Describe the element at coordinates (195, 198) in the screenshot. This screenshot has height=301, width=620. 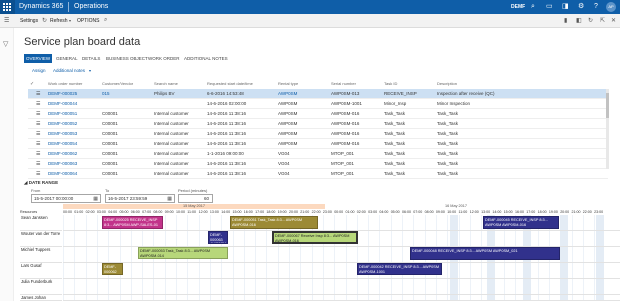
I see `period-minutes-field: 60` at that location.